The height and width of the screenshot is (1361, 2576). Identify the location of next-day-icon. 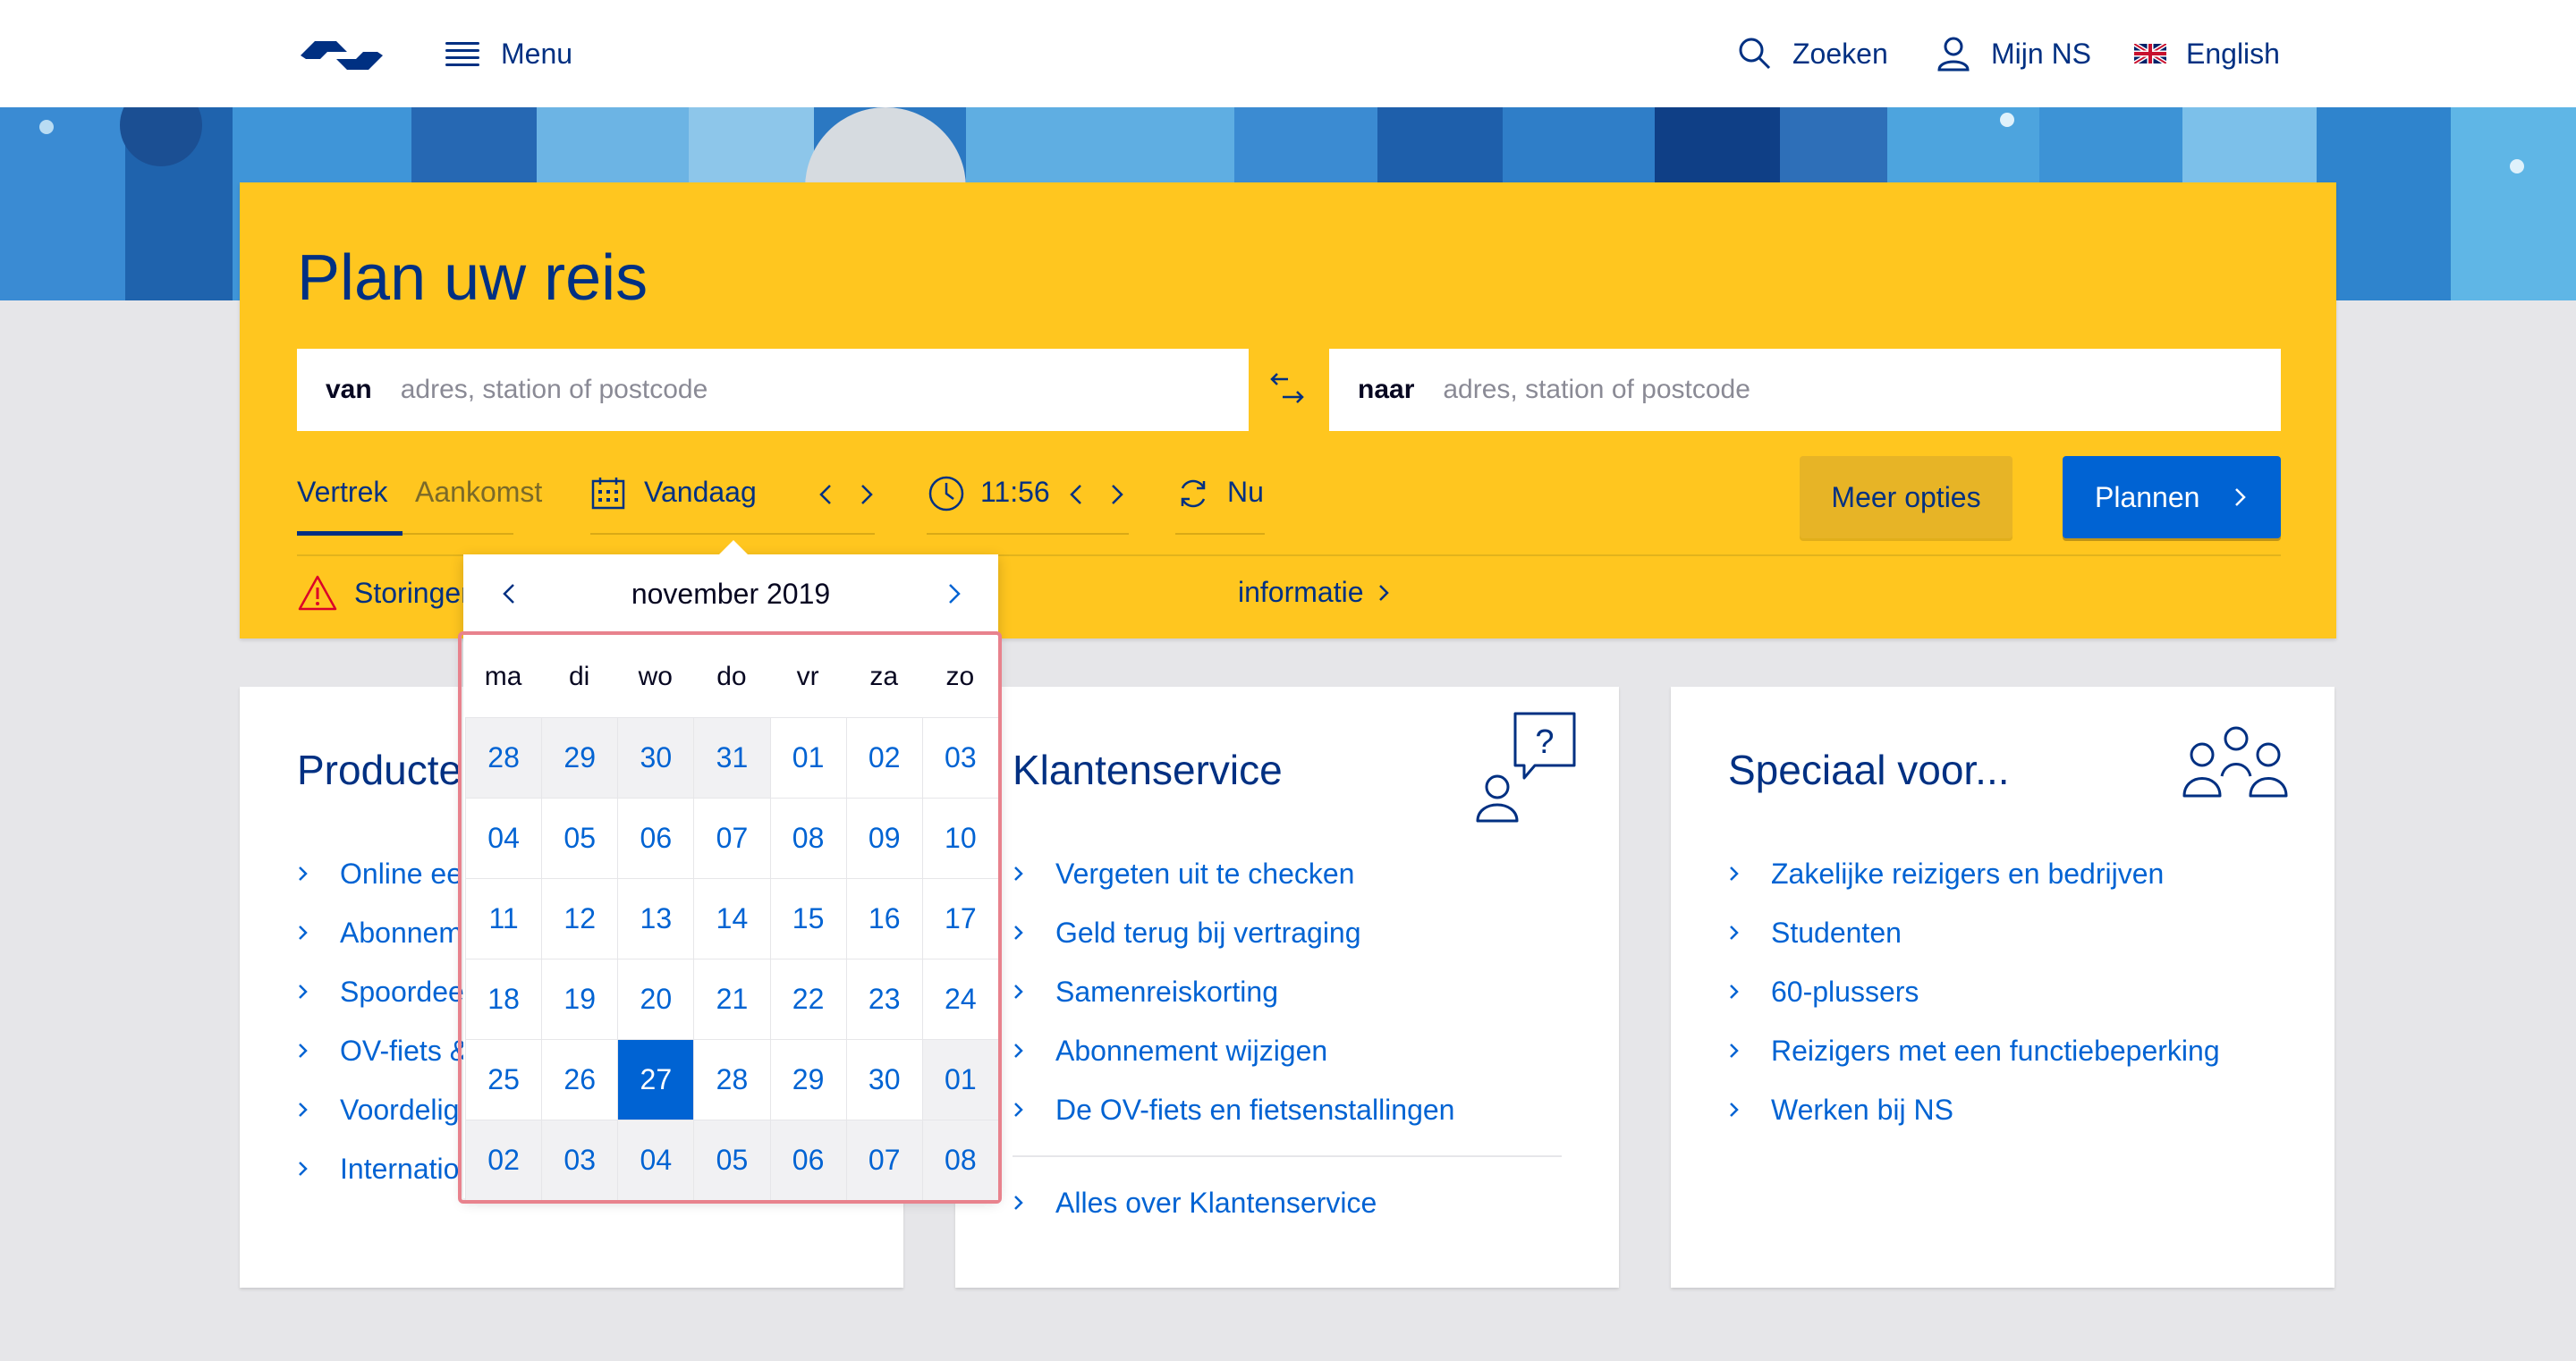
(866, 494).